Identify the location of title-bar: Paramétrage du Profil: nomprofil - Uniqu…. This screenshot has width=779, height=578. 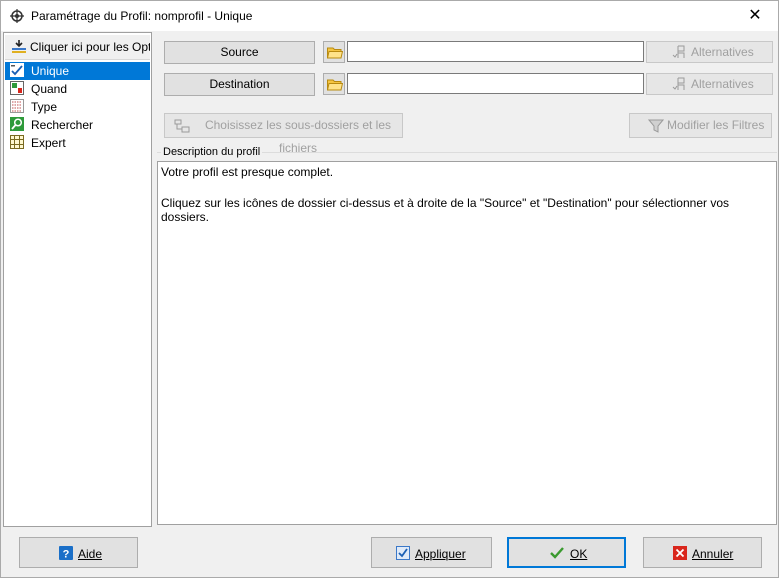
(389, 16).